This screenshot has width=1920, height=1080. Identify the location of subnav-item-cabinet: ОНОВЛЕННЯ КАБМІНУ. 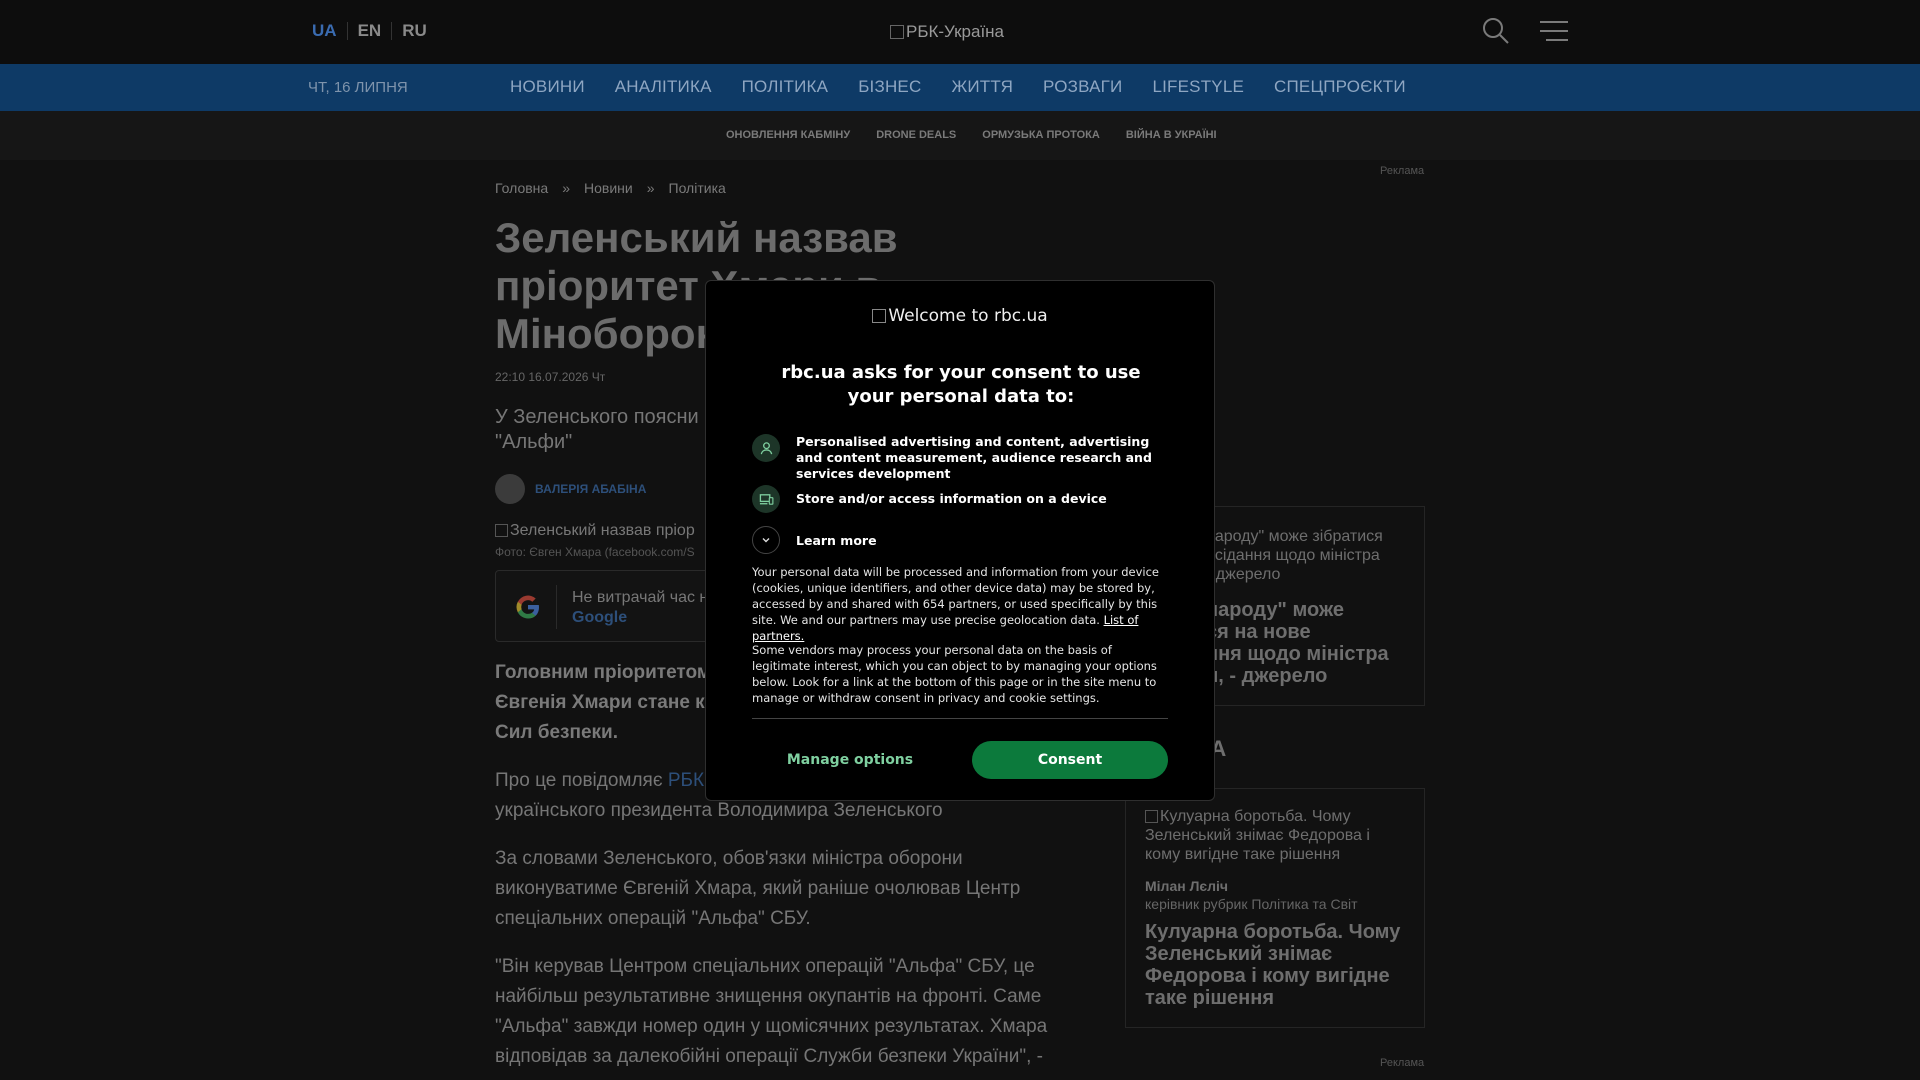
(788, 135).